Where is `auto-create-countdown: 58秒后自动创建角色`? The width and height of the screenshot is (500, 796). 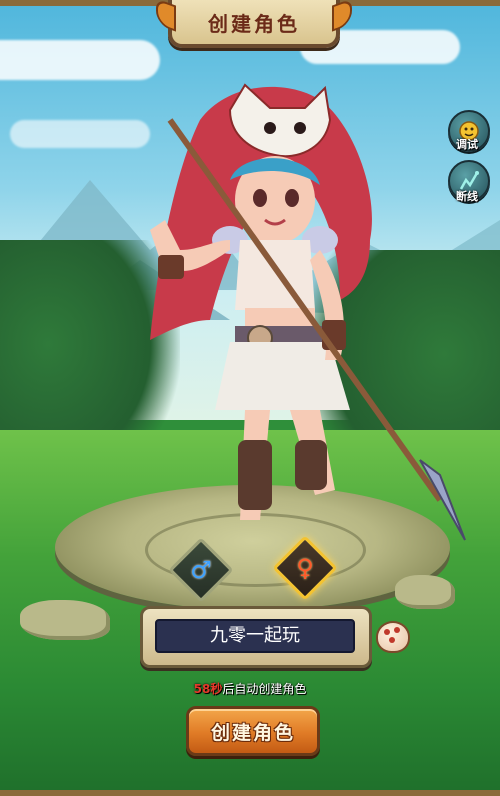
auto-create-countdown: 58秒后自动创建角色 is located at coordinates (250, 688).